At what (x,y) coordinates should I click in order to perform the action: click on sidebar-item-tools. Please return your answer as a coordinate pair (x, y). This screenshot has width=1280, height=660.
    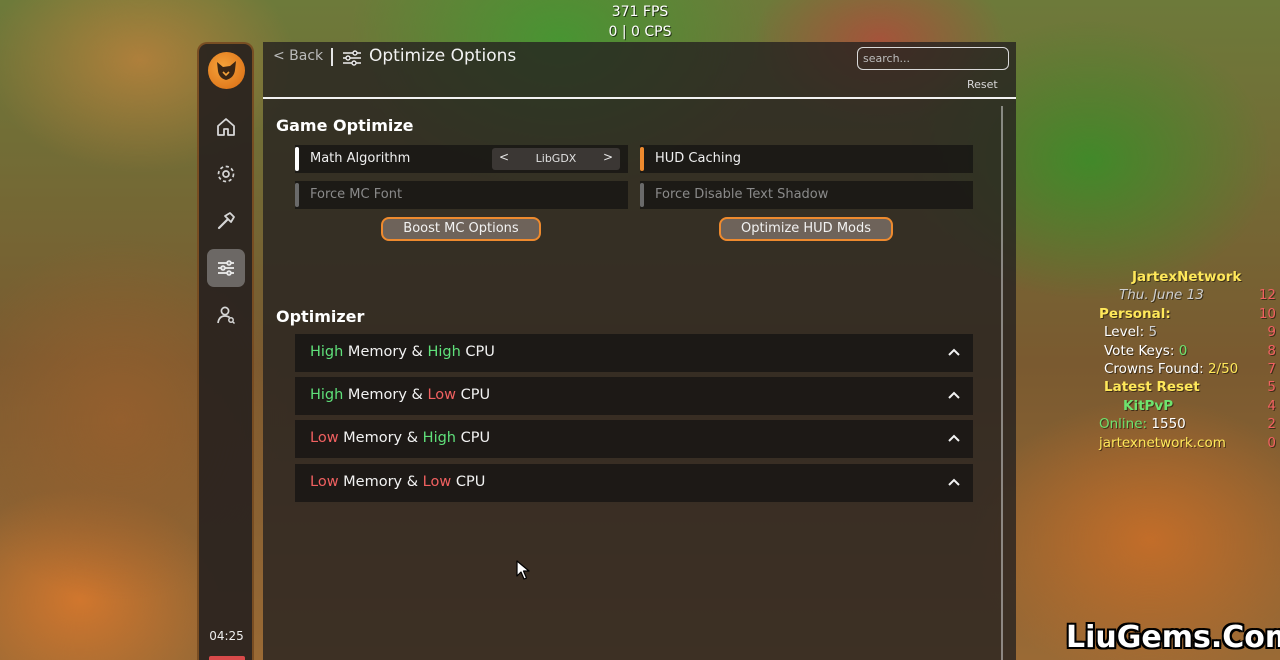
    Looking at the image, I should click on (226, 221).